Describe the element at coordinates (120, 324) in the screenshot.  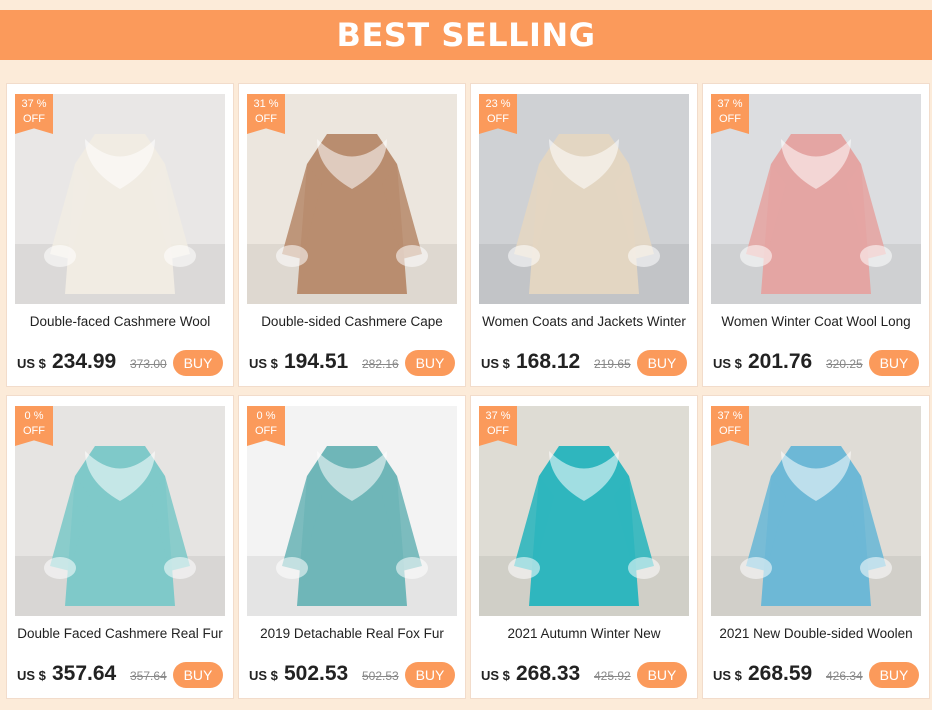
I see `product-title: Double-faced Cashmere Wool` at that location.